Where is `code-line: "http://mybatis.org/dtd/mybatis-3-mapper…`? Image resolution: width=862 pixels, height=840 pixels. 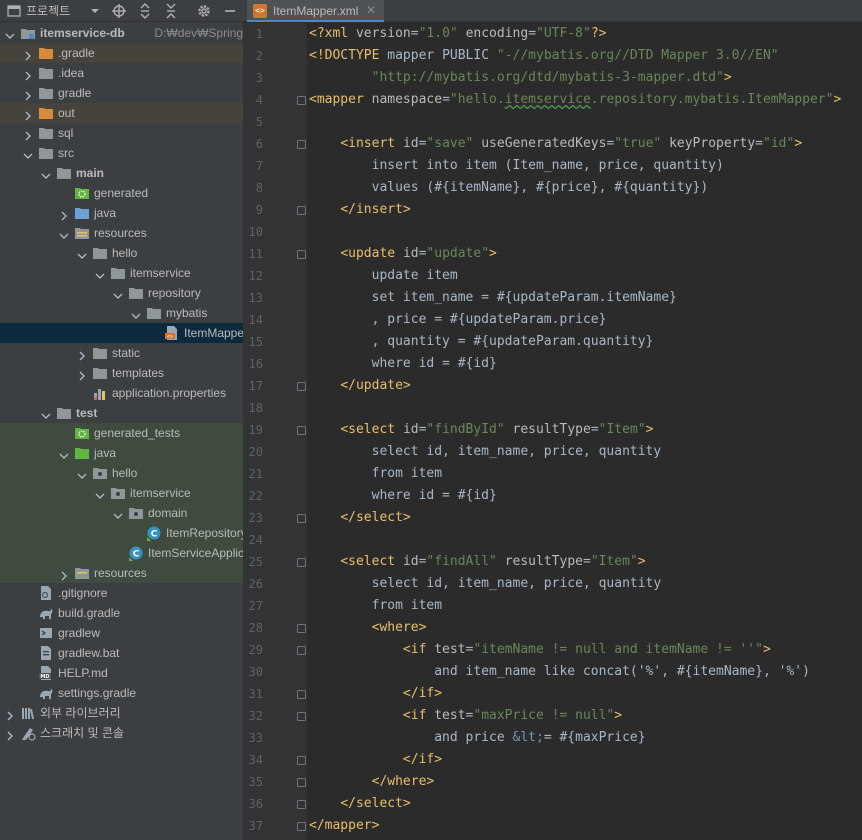 code-line: "http://mybatis.org/dtd/mybatis-3-mapper… is located at coordinates (520, 78).